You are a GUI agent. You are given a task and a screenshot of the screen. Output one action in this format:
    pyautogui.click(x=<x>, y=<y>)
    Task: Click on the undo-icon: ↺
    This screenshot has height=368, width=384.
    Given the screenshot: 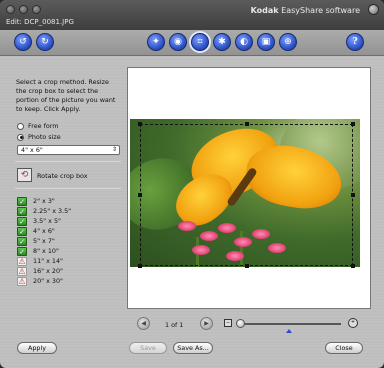 What is the action you would take?
    pyautogui.click(x=23, y=42)
    